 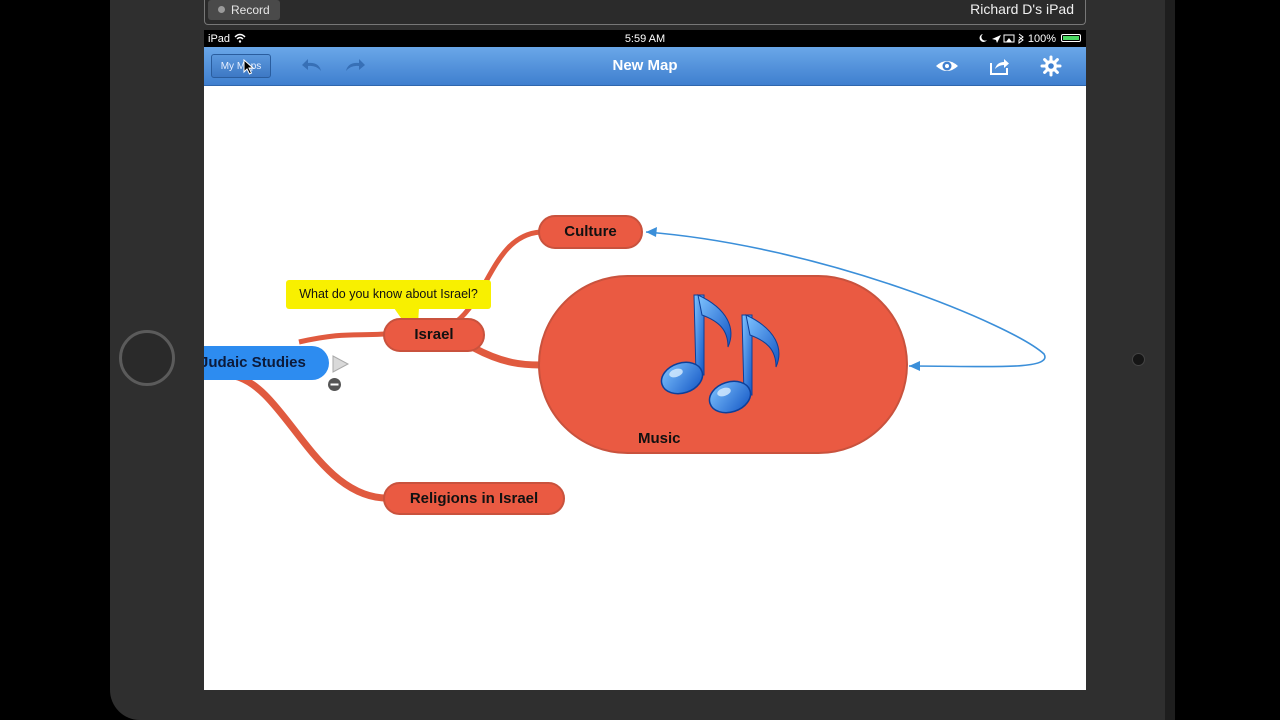 I want to click on collapse-minus-icon, so click(x=334, y=384).